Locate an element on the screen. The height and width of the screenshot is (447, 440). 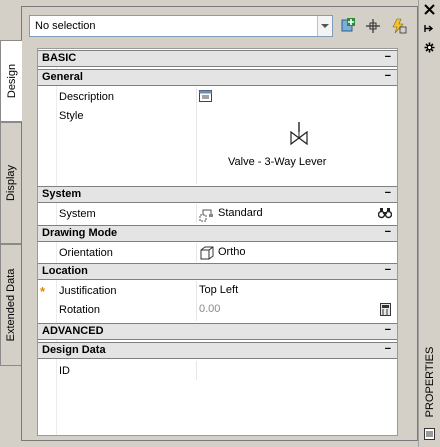
system-label: System is located at coordinates (77, 214).